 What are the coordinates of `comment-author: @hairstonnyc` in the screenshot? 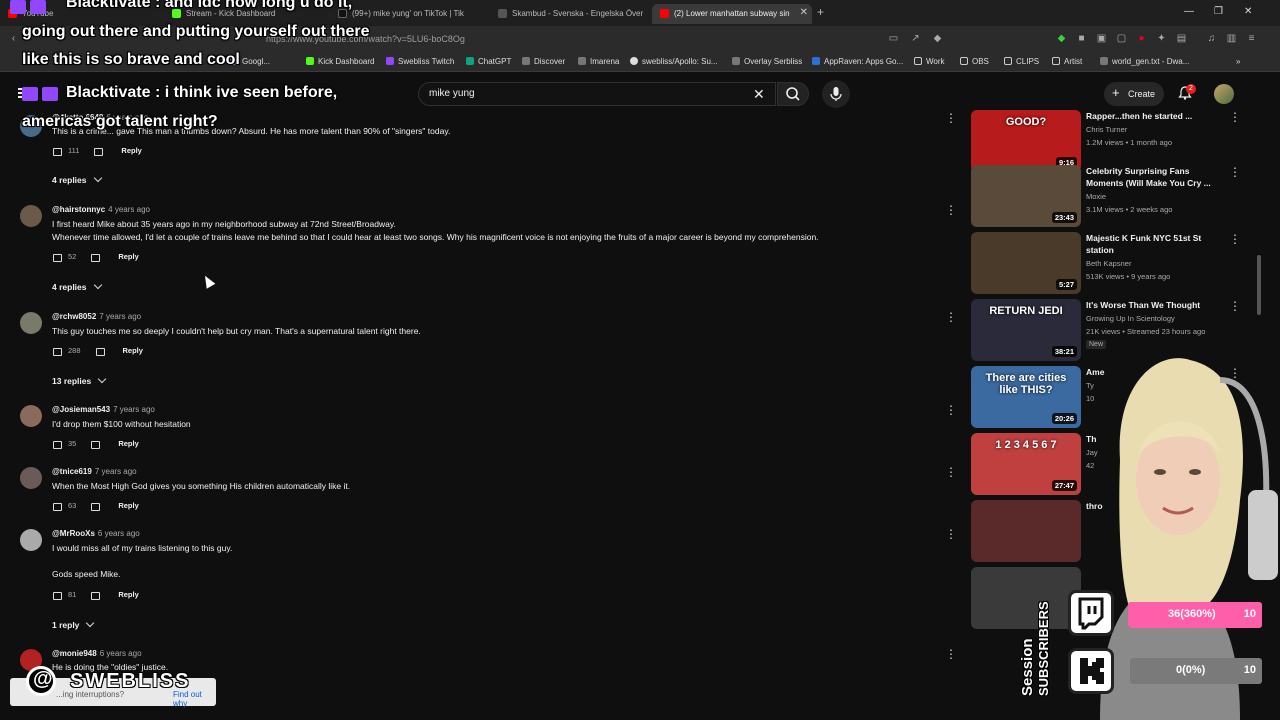 It's located at (78, 209).